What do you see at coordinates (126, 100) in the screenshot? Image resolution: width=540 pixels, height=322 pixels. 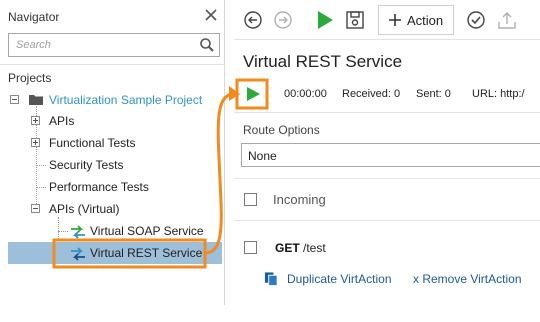 I see `tree-item-label: Virtualization Sample Project` at bounding box center [126, 100].